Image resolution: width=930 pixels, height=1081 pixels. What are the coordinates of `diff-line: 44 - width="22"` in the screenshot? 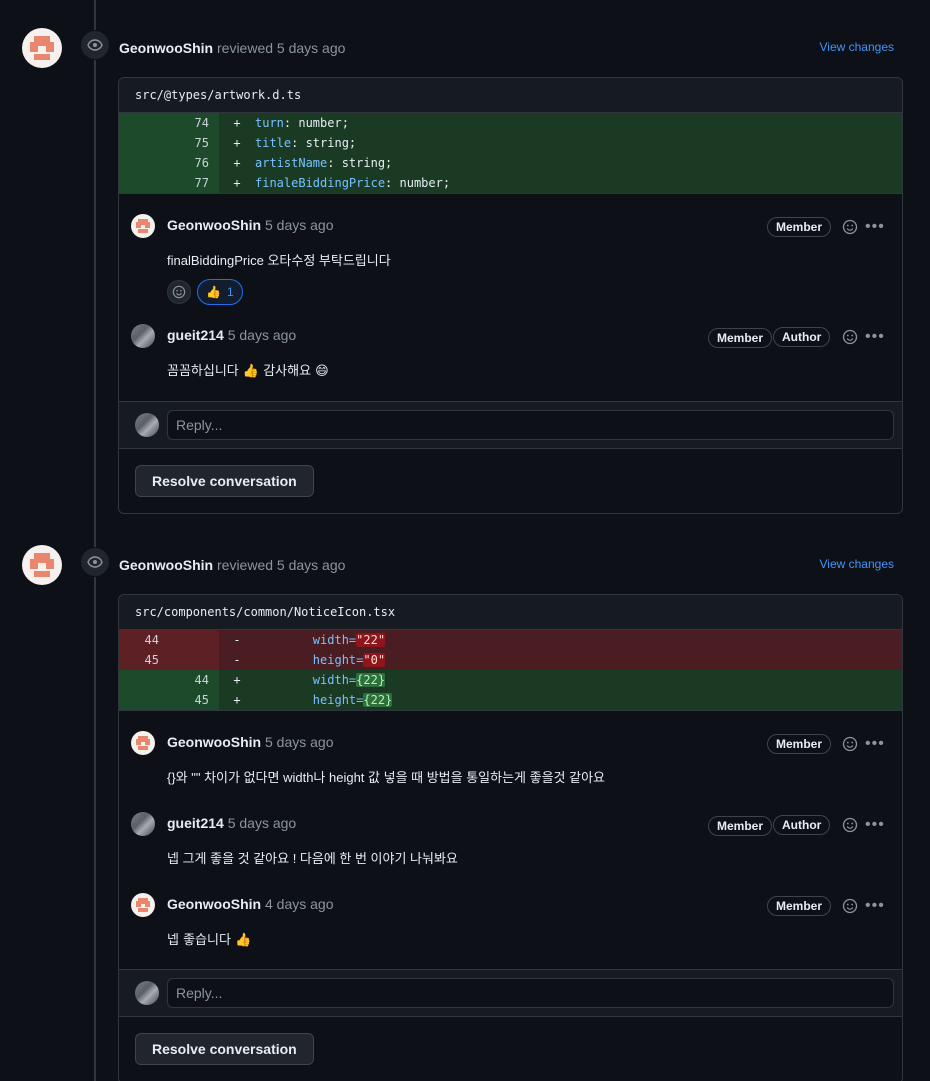 It's located at (510, 640).